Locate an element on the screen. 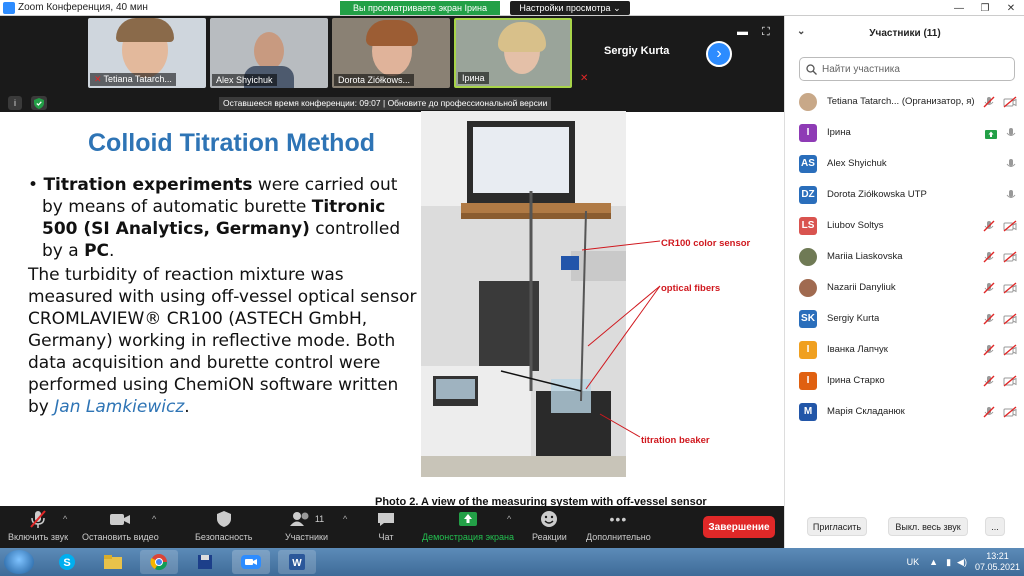 This screenshot has height=576, width=1024. maximize-button: ❐ is located at coordinates (985, 8).